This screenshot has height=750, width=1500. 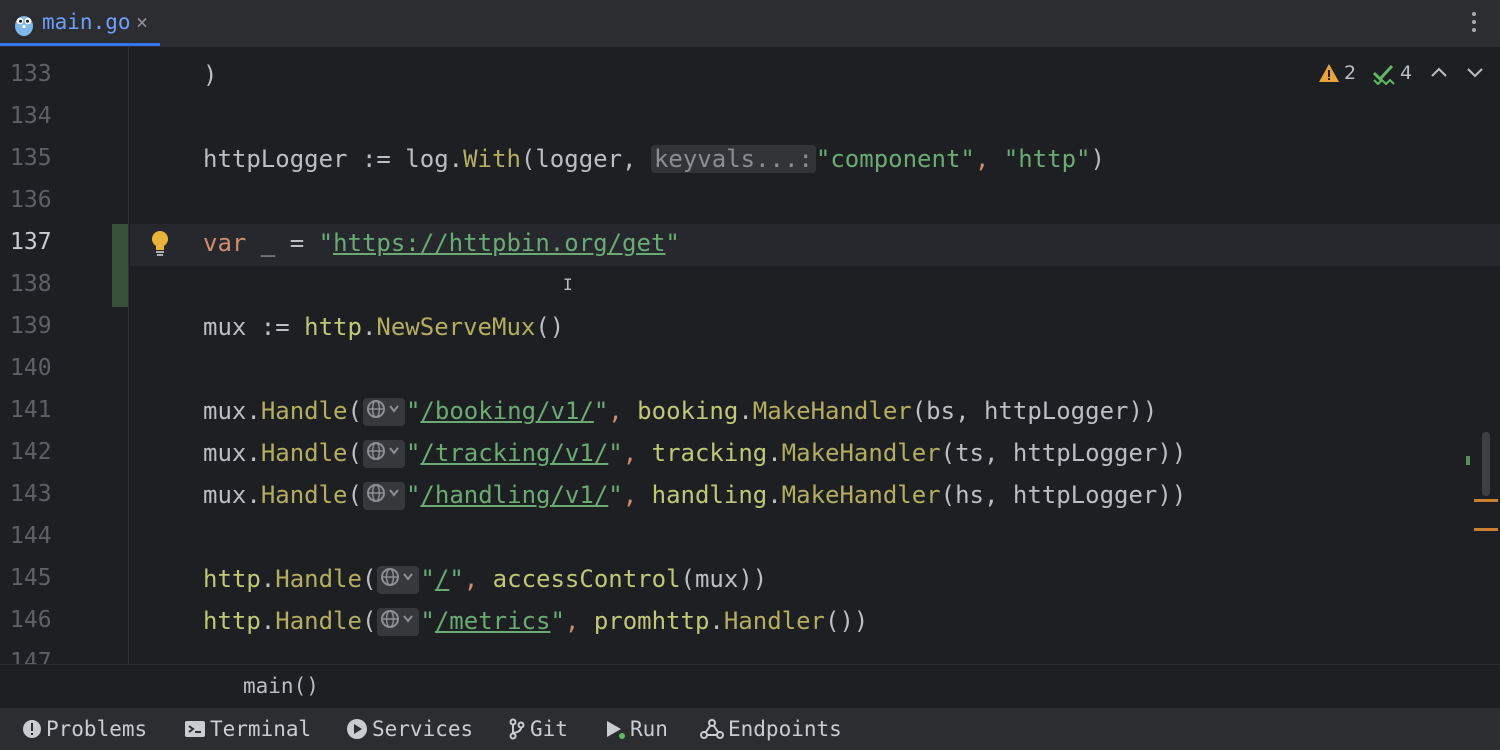 What do you see at coordinates (514, 453) in the screenshot?
I see `url-link: /tracking/v1/` at bounding box center [514, 453].